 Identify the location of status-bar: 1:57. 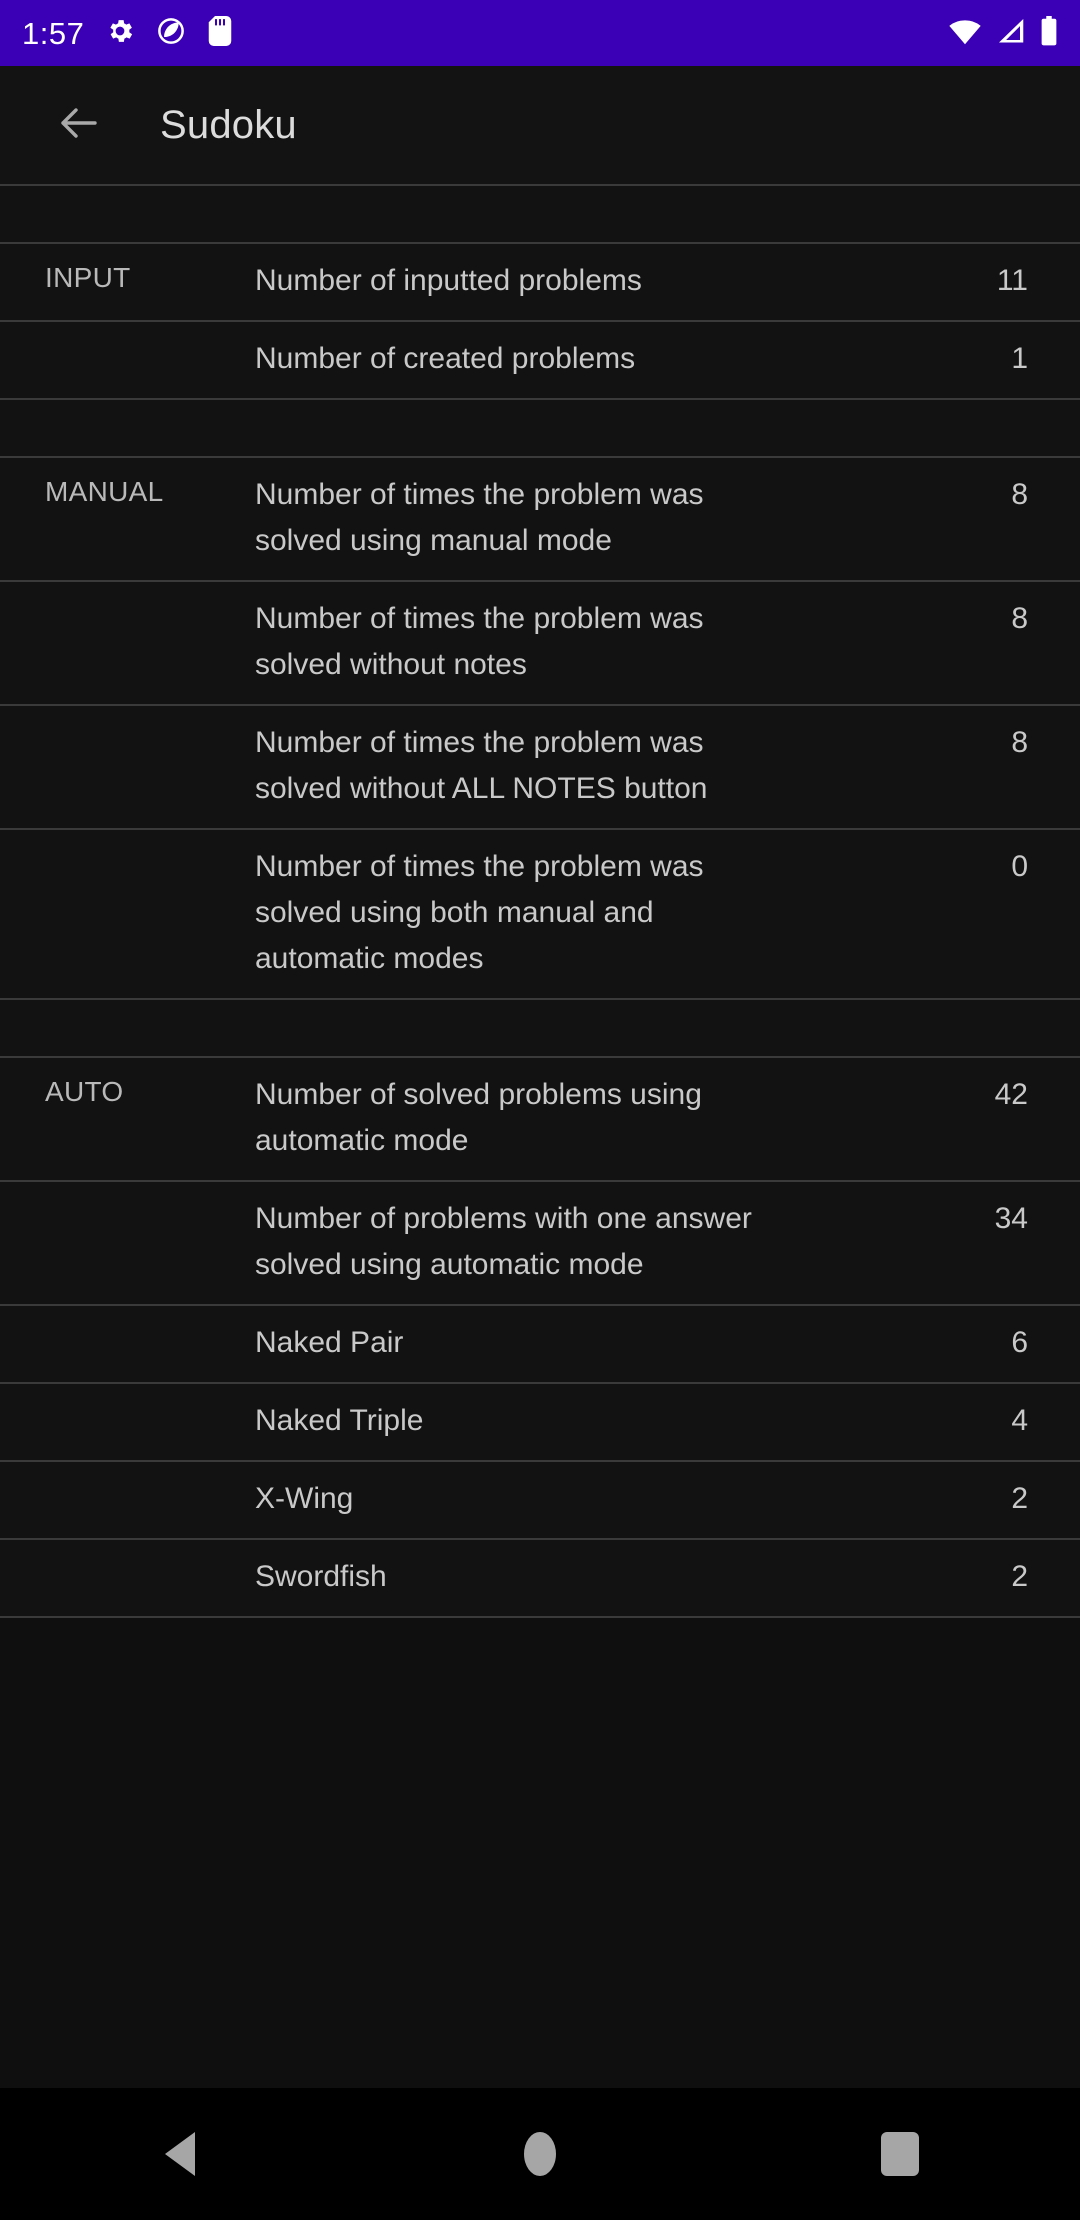
(540, 33).